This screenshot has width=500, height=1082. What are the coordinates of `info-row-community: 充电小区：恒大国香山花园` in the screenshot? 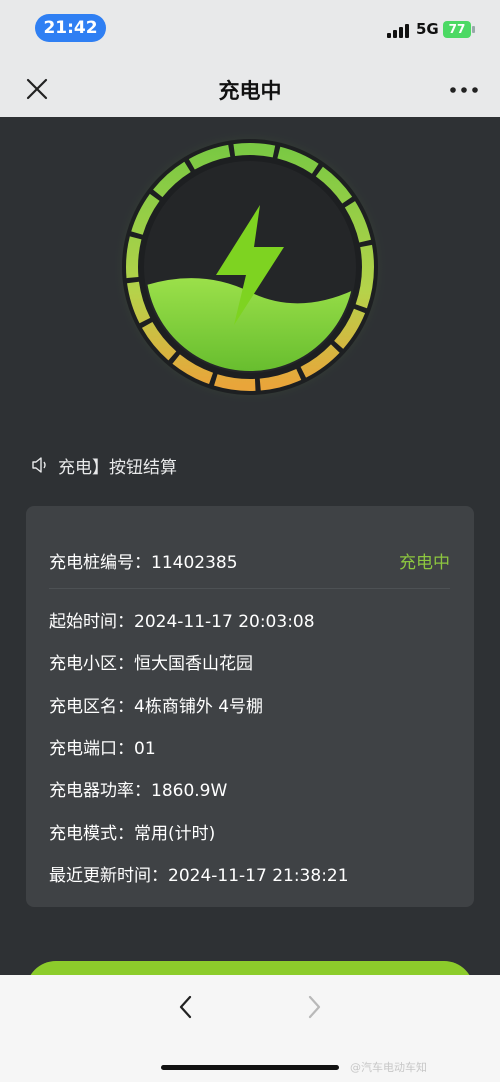 It's located at (151, 664).